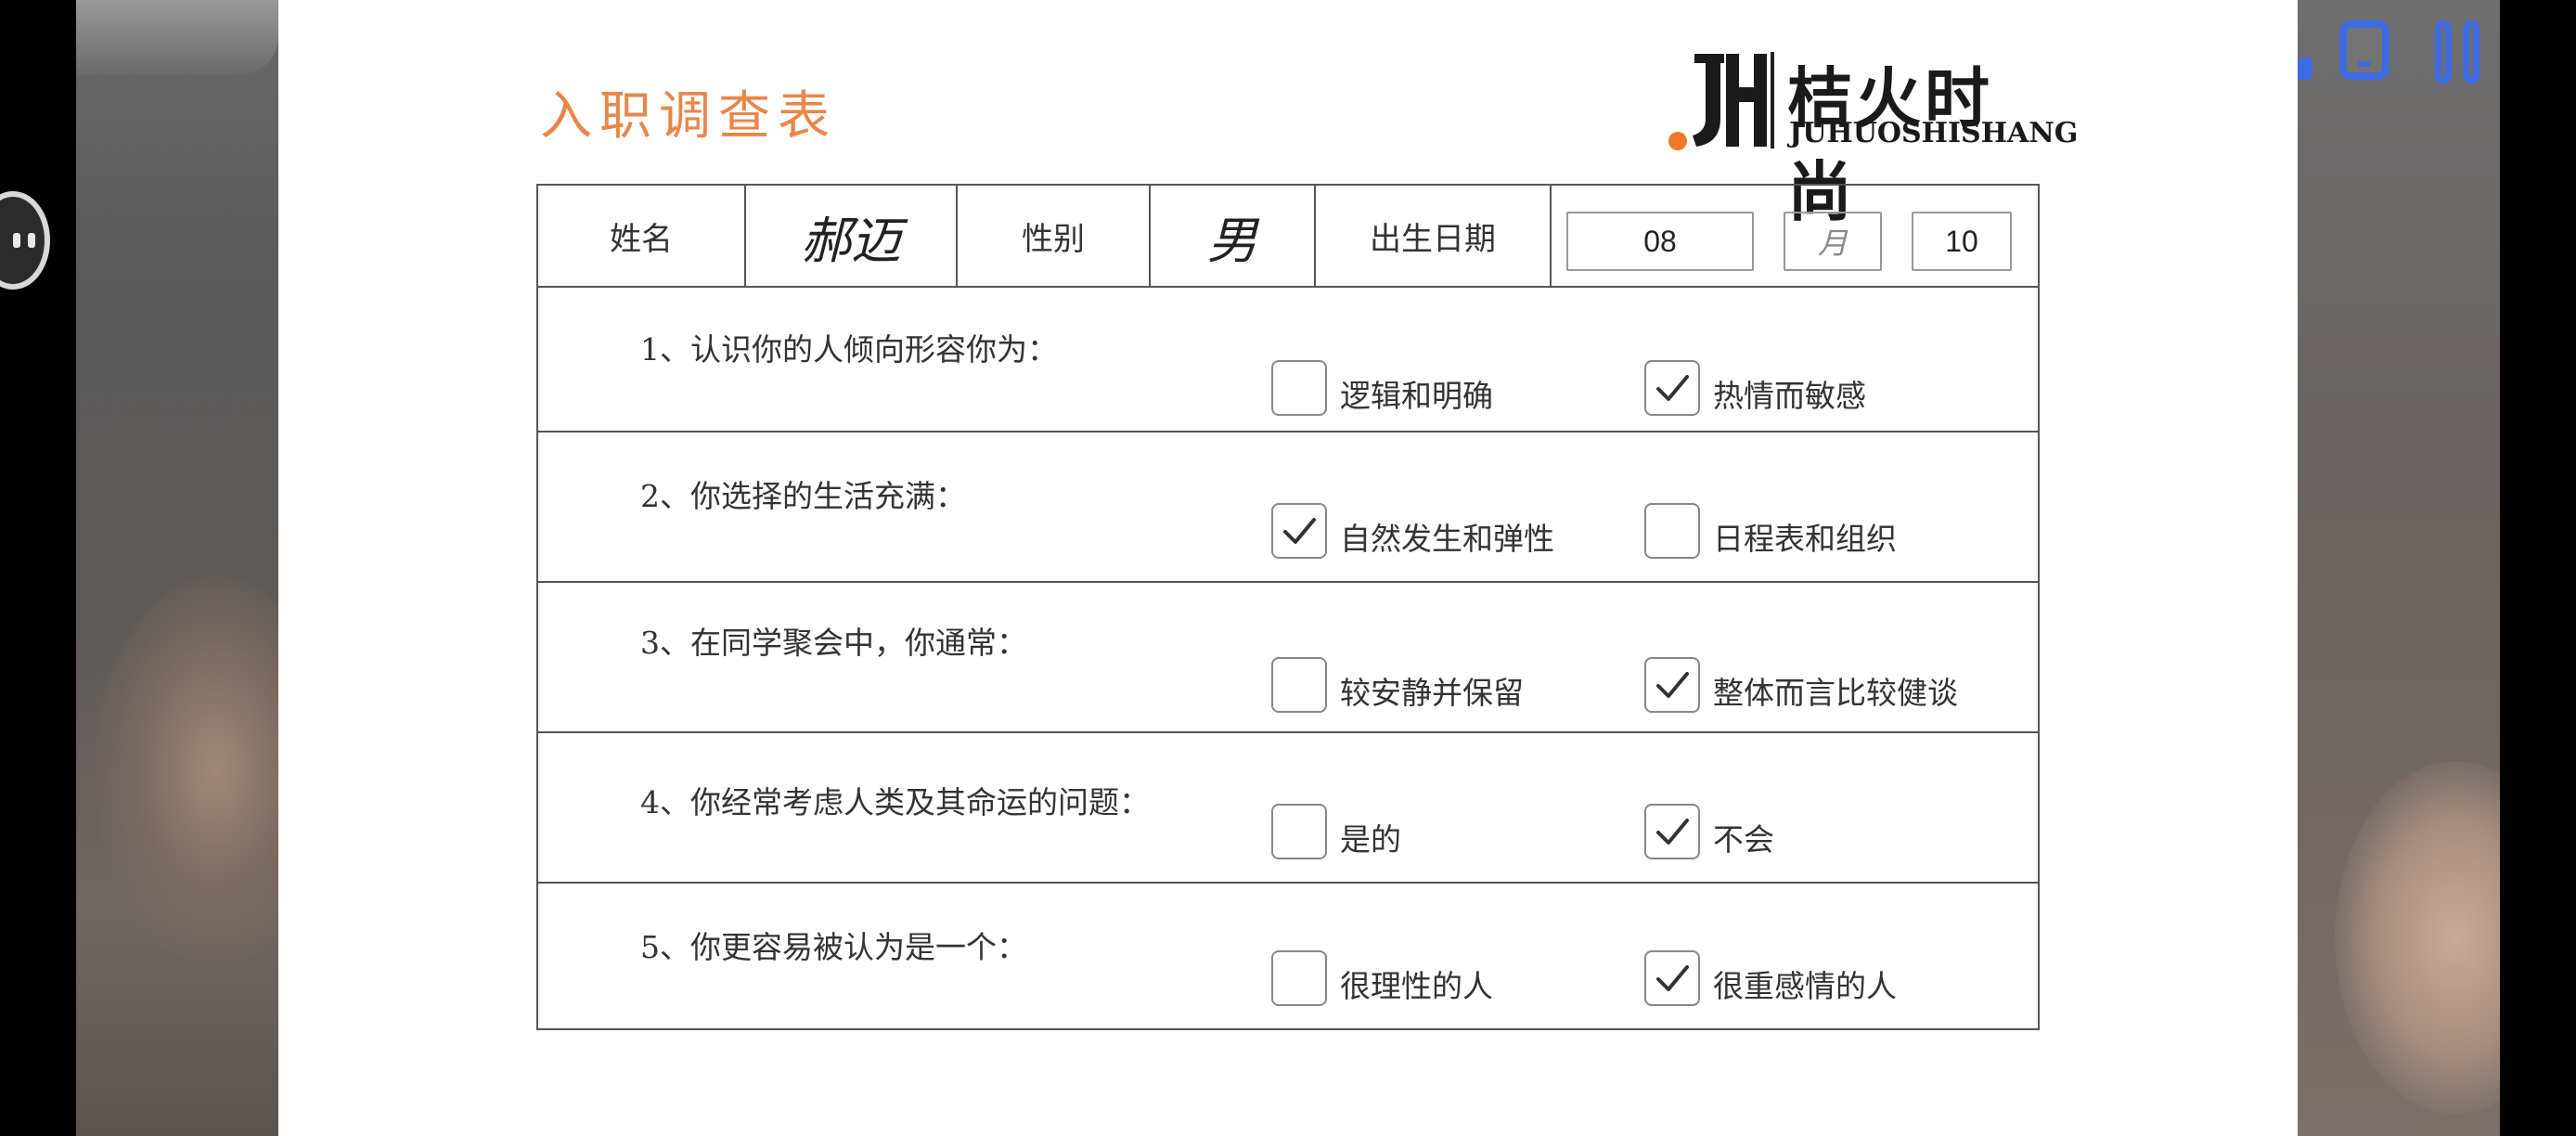  I want to click on name-value: 郝迈, so click(852, 236).